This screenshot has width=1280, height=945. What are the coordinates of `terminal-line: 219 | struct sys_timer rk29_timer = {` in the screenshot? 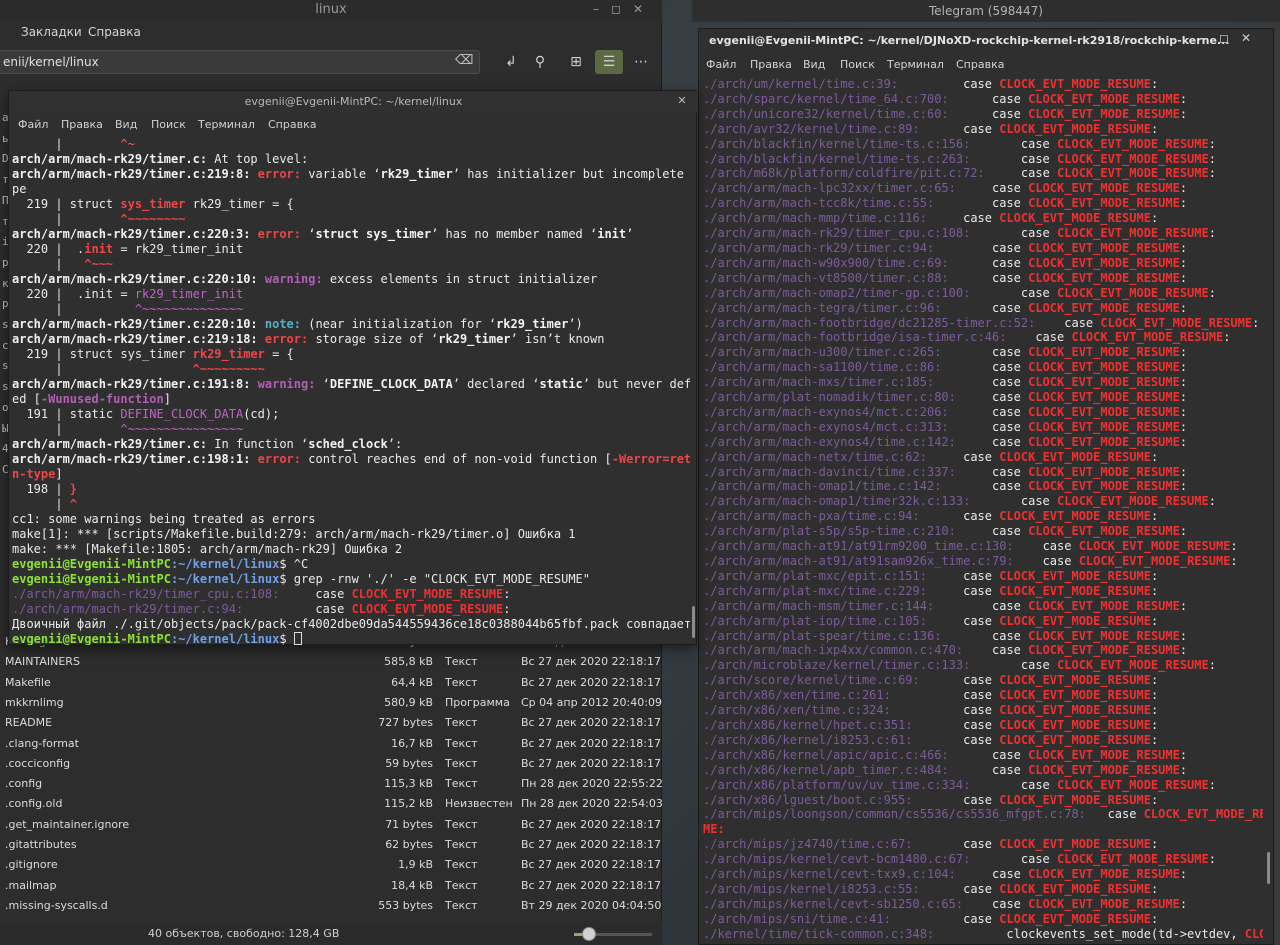 It's located at (153, 354).